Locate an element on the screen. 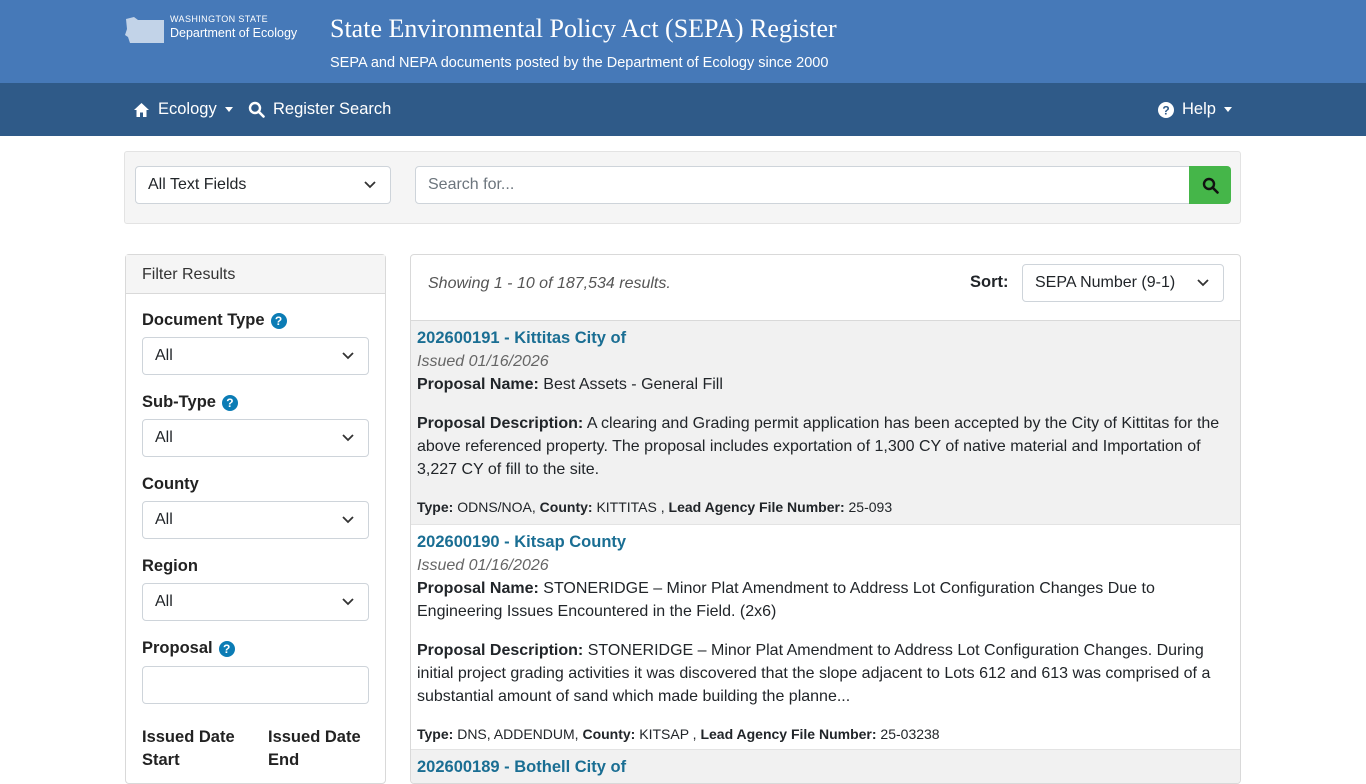 The image size is (1366, 784). sort-select: SEPA Number (9-1) is located at coordinates (1123, 283).